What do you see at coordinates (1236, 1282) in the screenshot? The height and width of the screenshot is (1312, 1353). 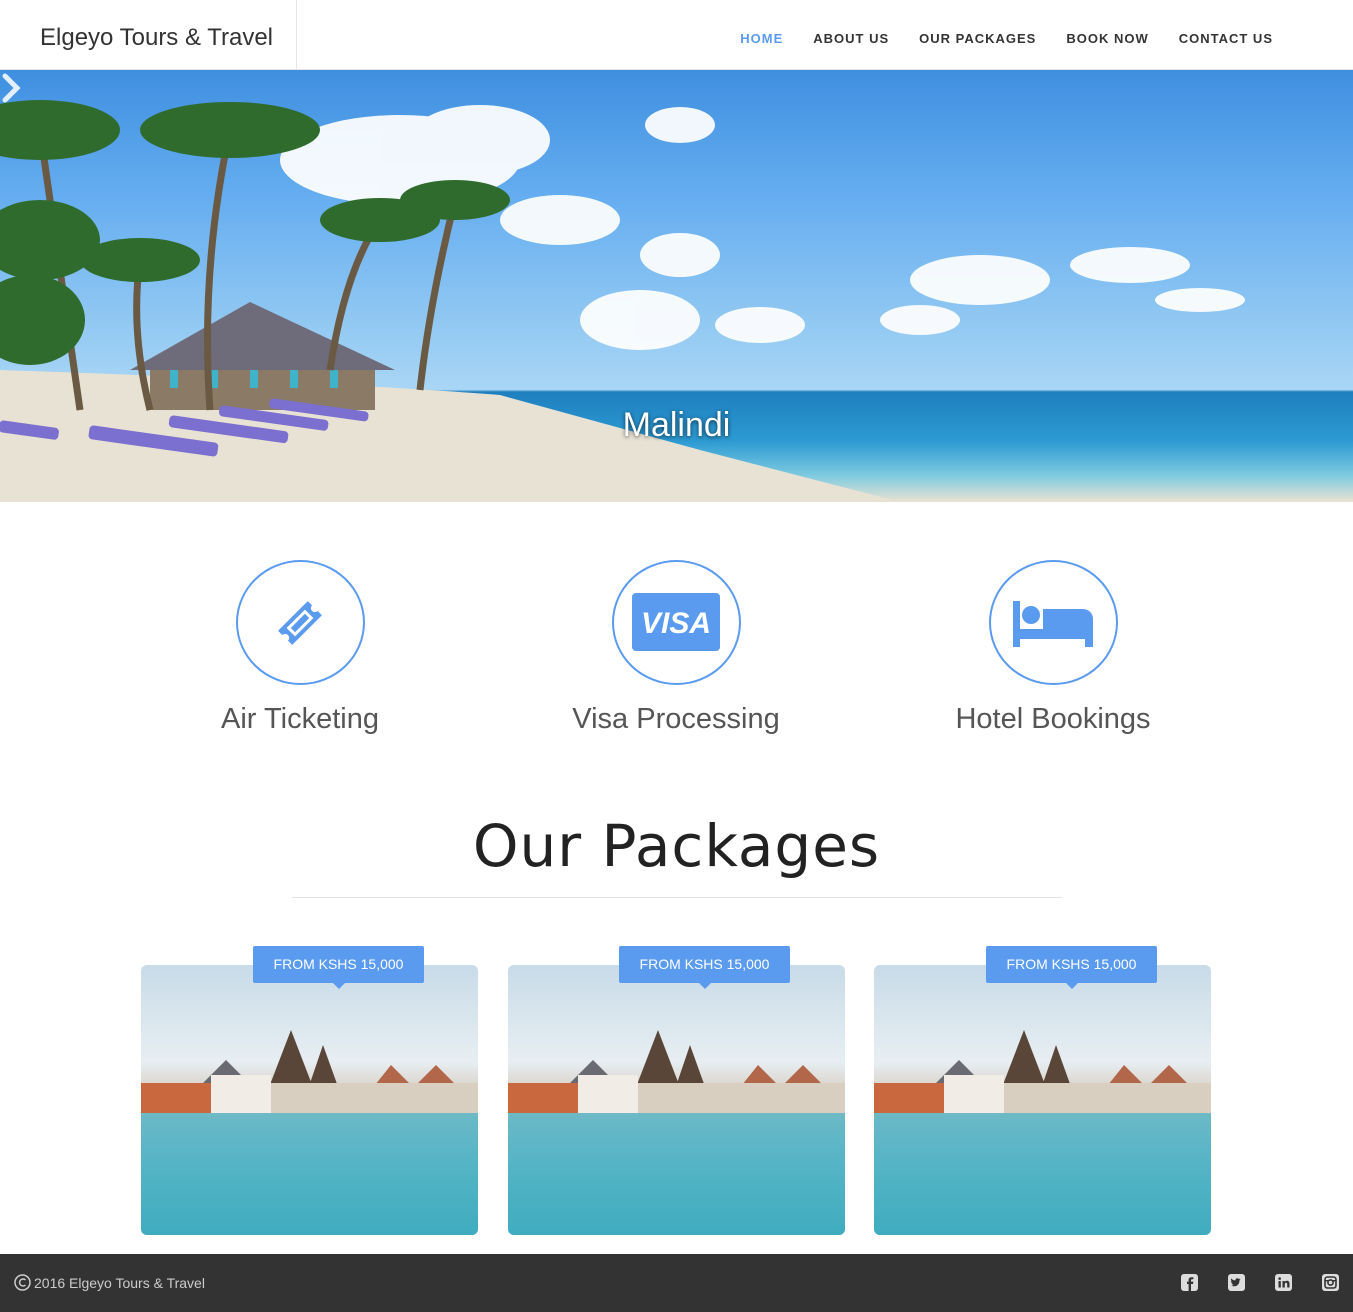 I see `twitter-icon` at bounding box center [1236, 1282].